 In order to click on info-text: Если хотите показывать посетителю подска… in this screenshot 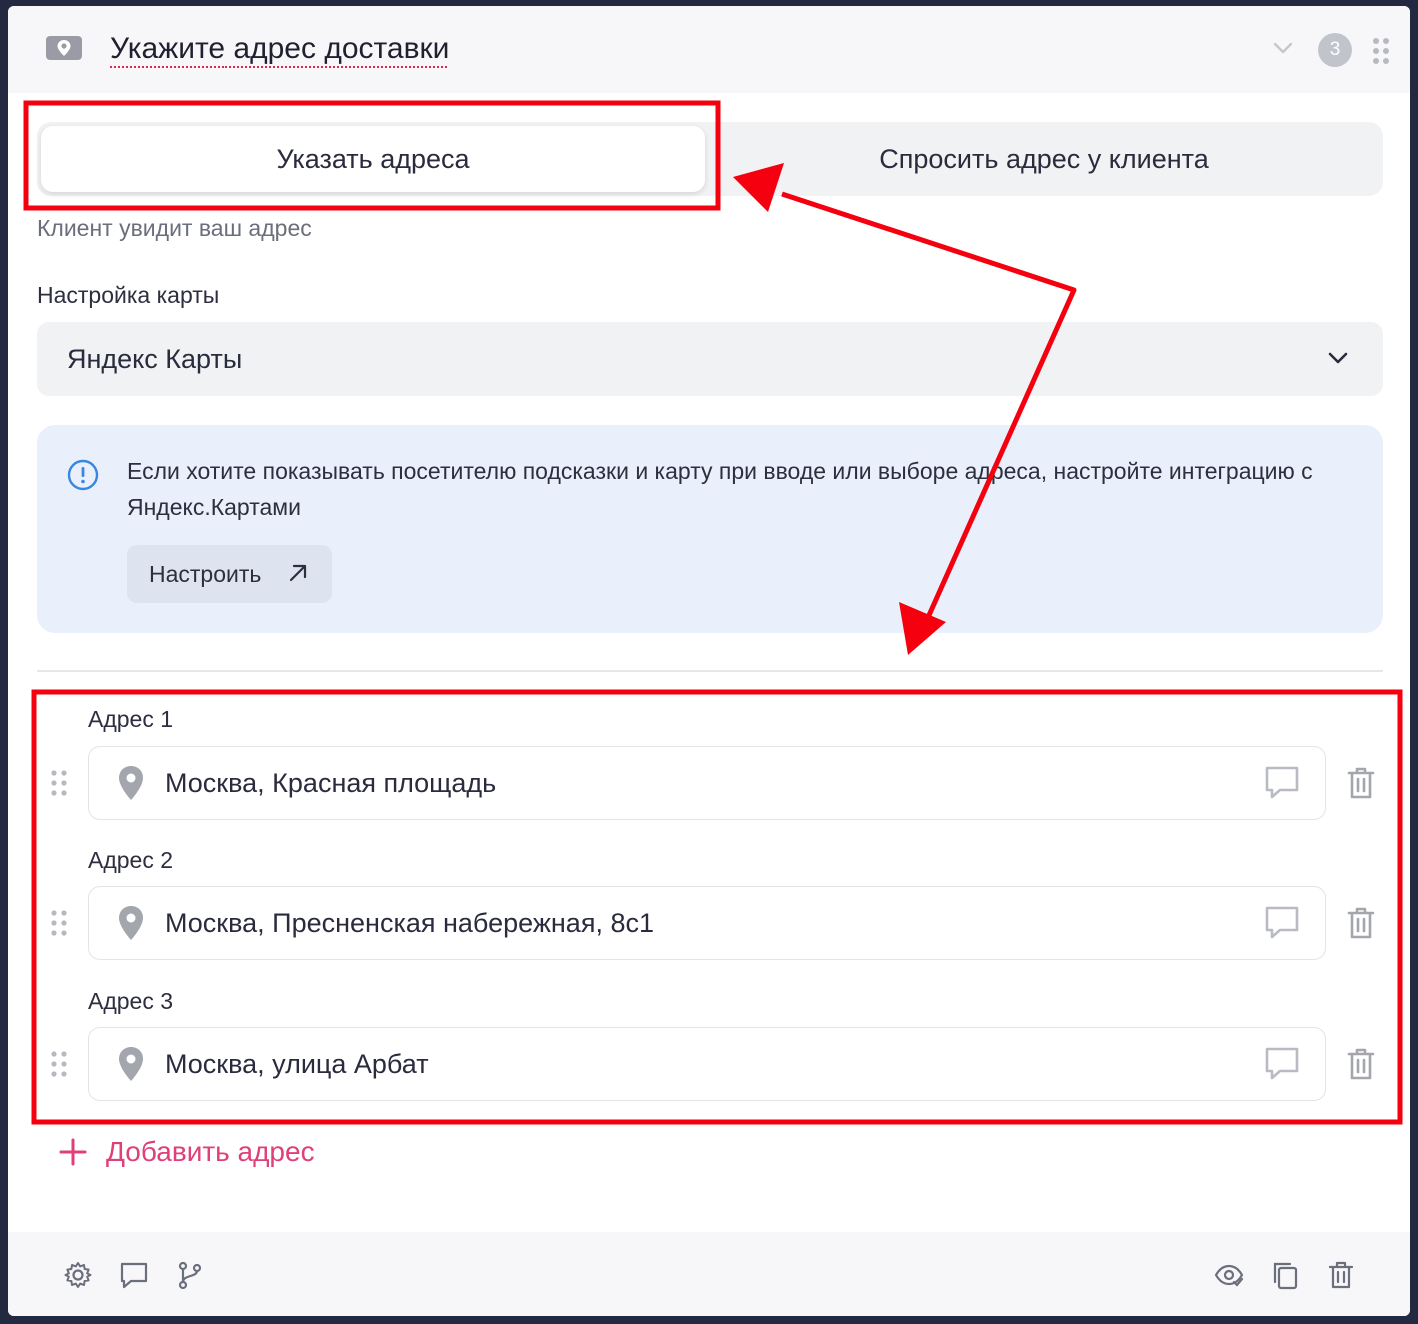, I will do `click(720, 489)`.